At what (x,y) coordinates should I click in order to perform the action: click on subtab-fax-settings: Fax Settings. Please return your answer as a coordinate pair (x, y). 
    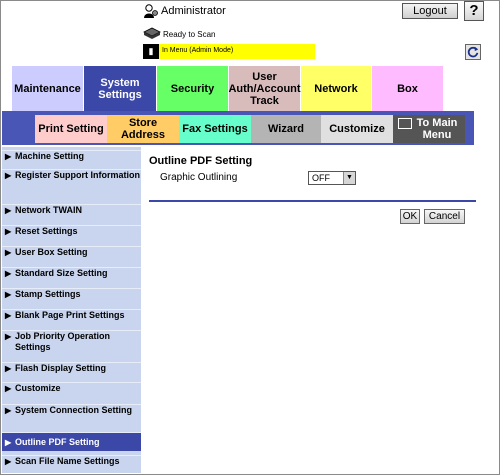
    Looking at the image, I should click on (215, 129).